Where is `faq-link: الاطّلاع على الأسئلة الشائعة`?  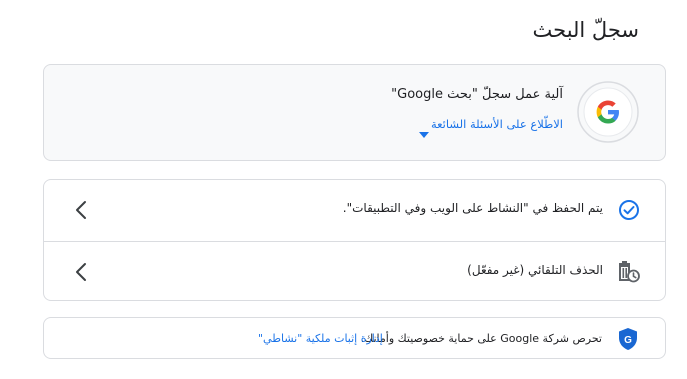
faq-link: الاطّلاع على الأسئلة الشائعة is located at coordinates (497, 124).